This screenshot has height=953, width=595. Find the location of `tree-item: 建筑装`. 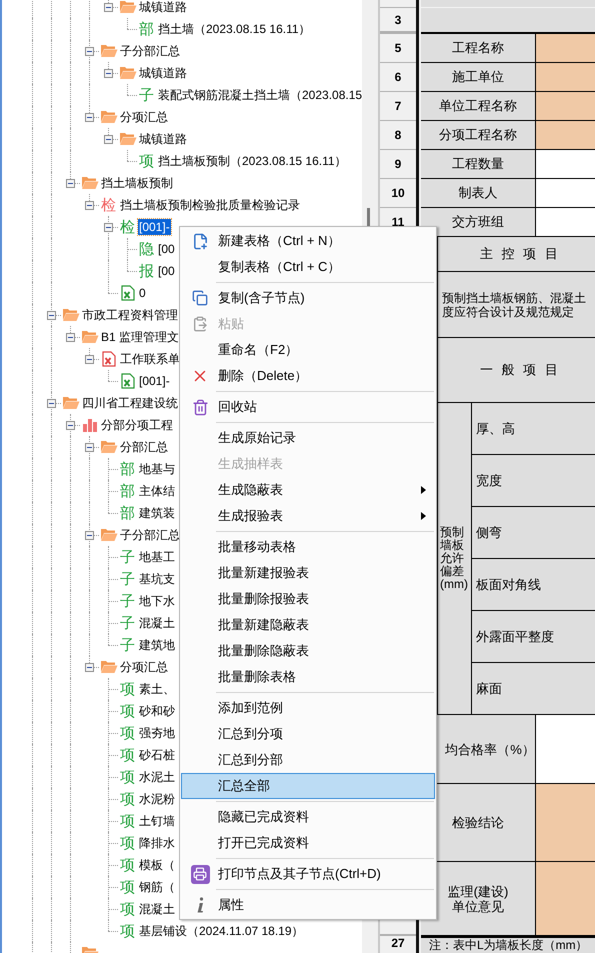

tree-item: 建筑装 is located at coordinates (157, 513).